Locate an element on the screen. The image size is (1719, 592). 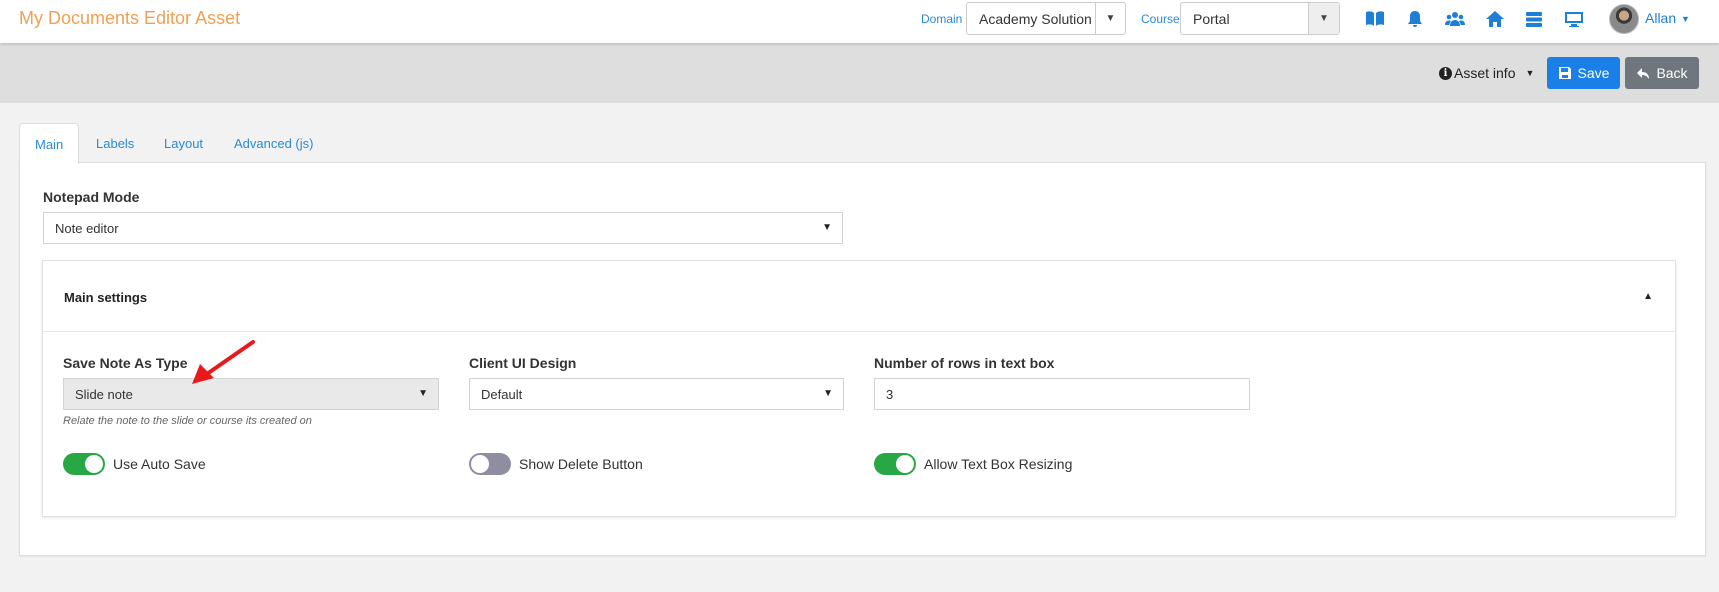
domain-label: Domain is located at coordinates (942, 19).